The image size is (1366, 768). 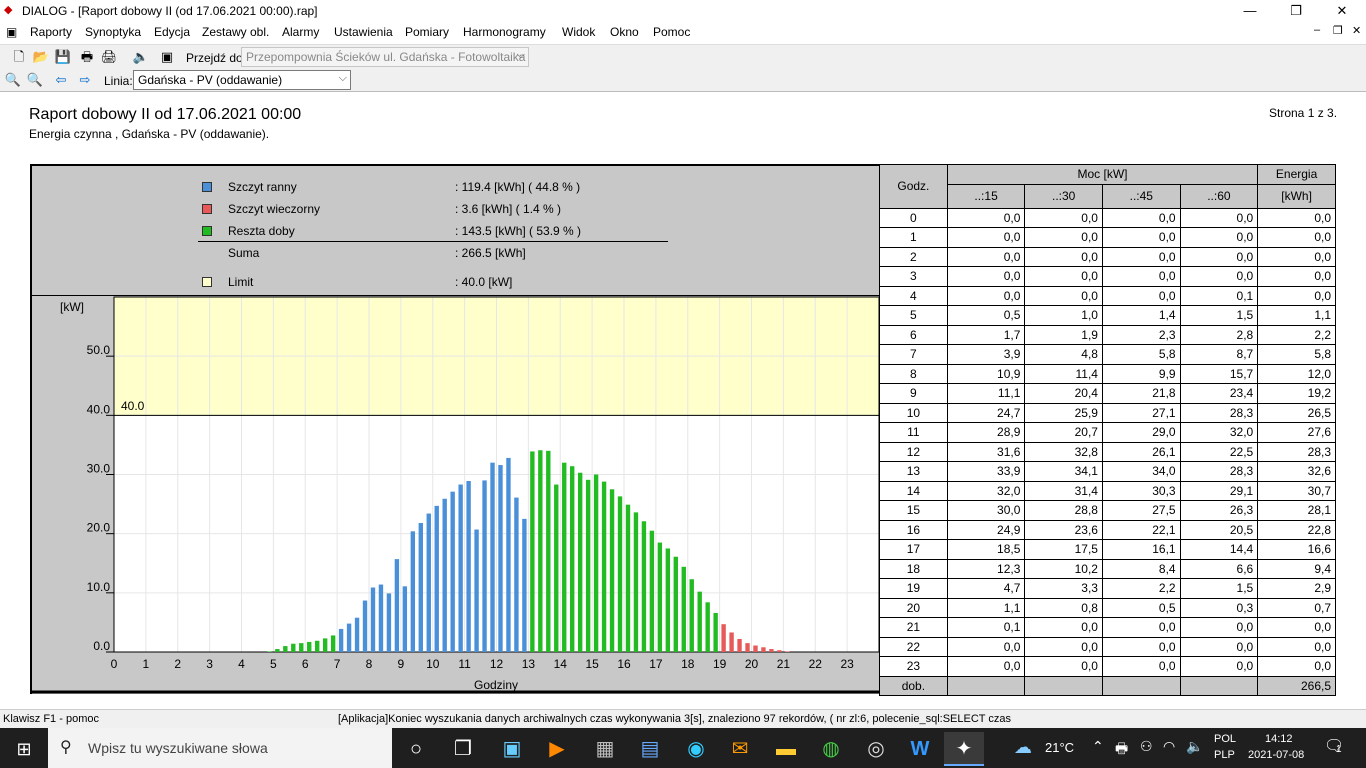 I want to click on power-cell: 6,6, so click(x=1219, y=568).